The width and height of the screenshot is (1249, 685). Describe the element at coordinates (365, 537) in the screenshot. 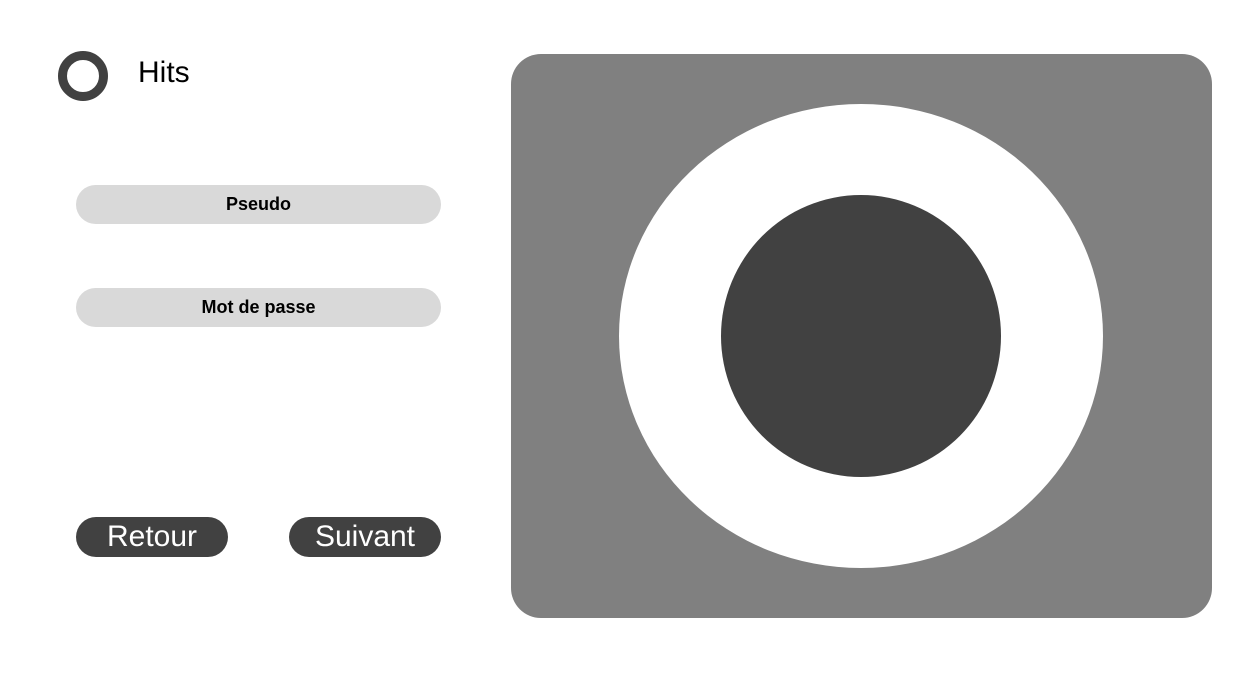

I see `next-button: Suivant` at that location.